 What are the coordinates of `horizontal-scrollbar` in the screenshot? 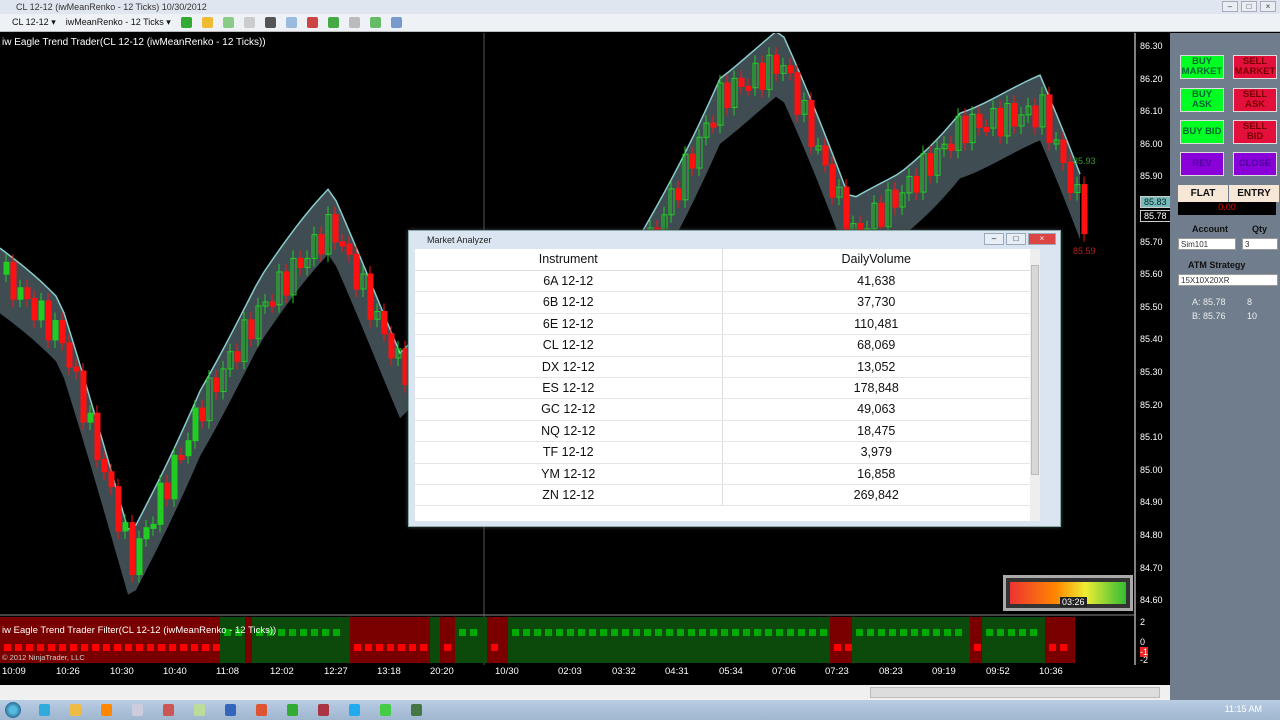 It's located at (585, 692).